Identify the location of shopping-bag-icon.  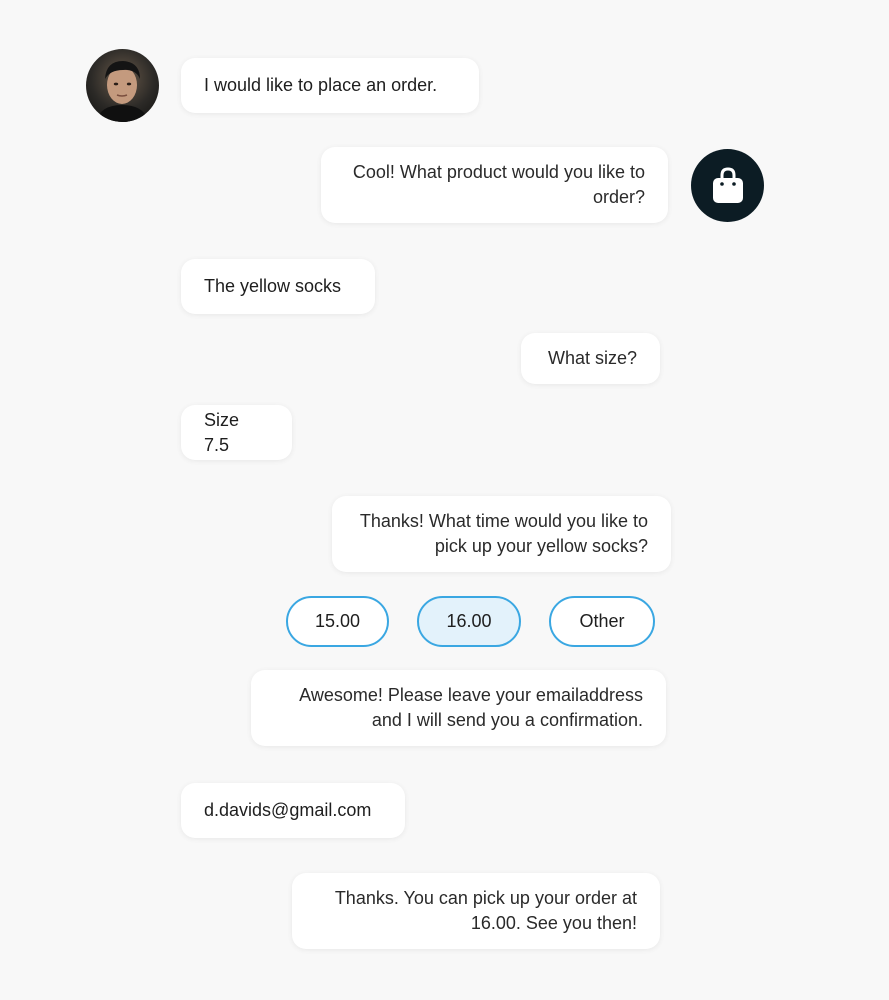
(727, 184).